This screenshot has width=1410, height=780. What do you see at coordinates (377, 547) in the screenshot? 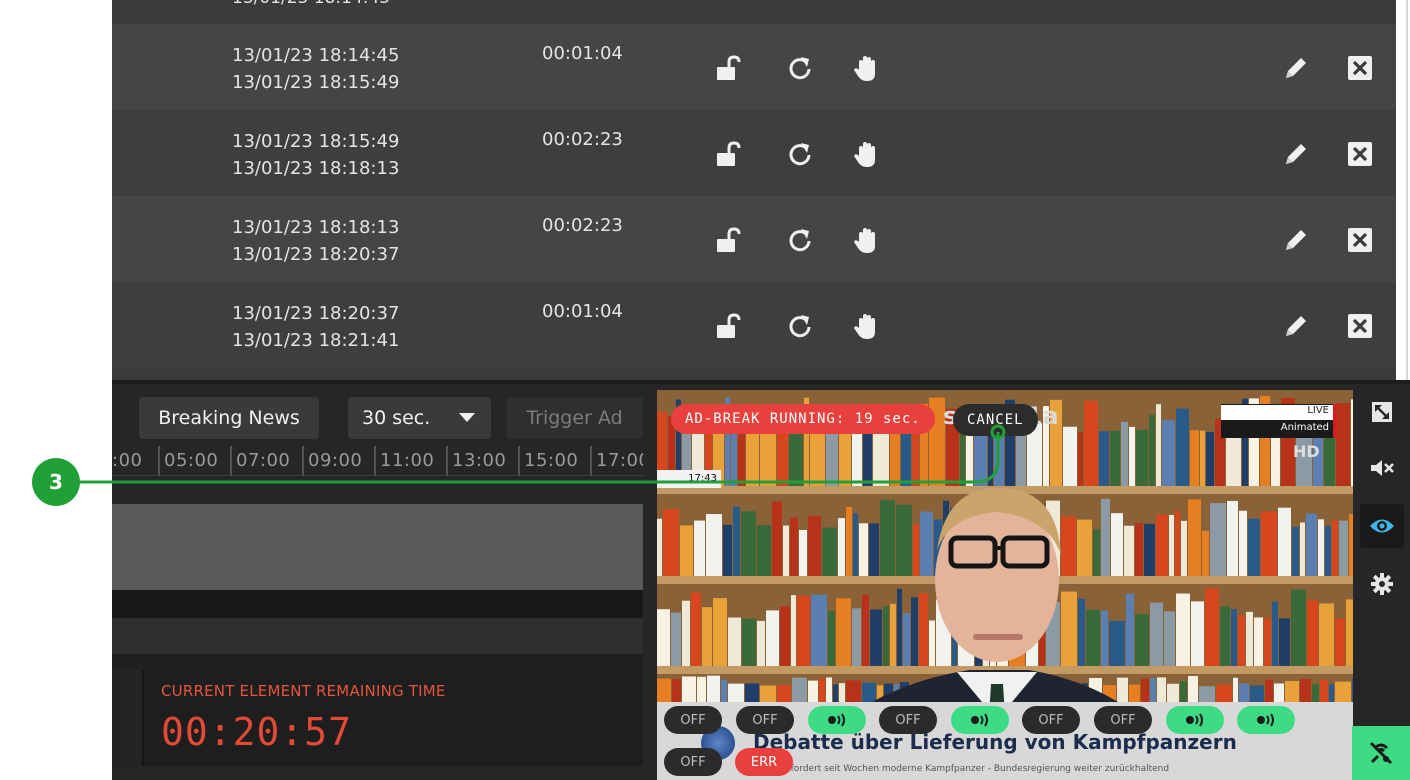
I see `timeline-track` at bounding box center [377, 547].